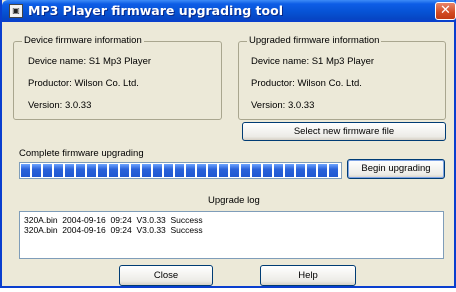 The width and height of the screenshot is (456, 292). I want to click on progress-label: Complete firmware upgrading, so click(81, 153).